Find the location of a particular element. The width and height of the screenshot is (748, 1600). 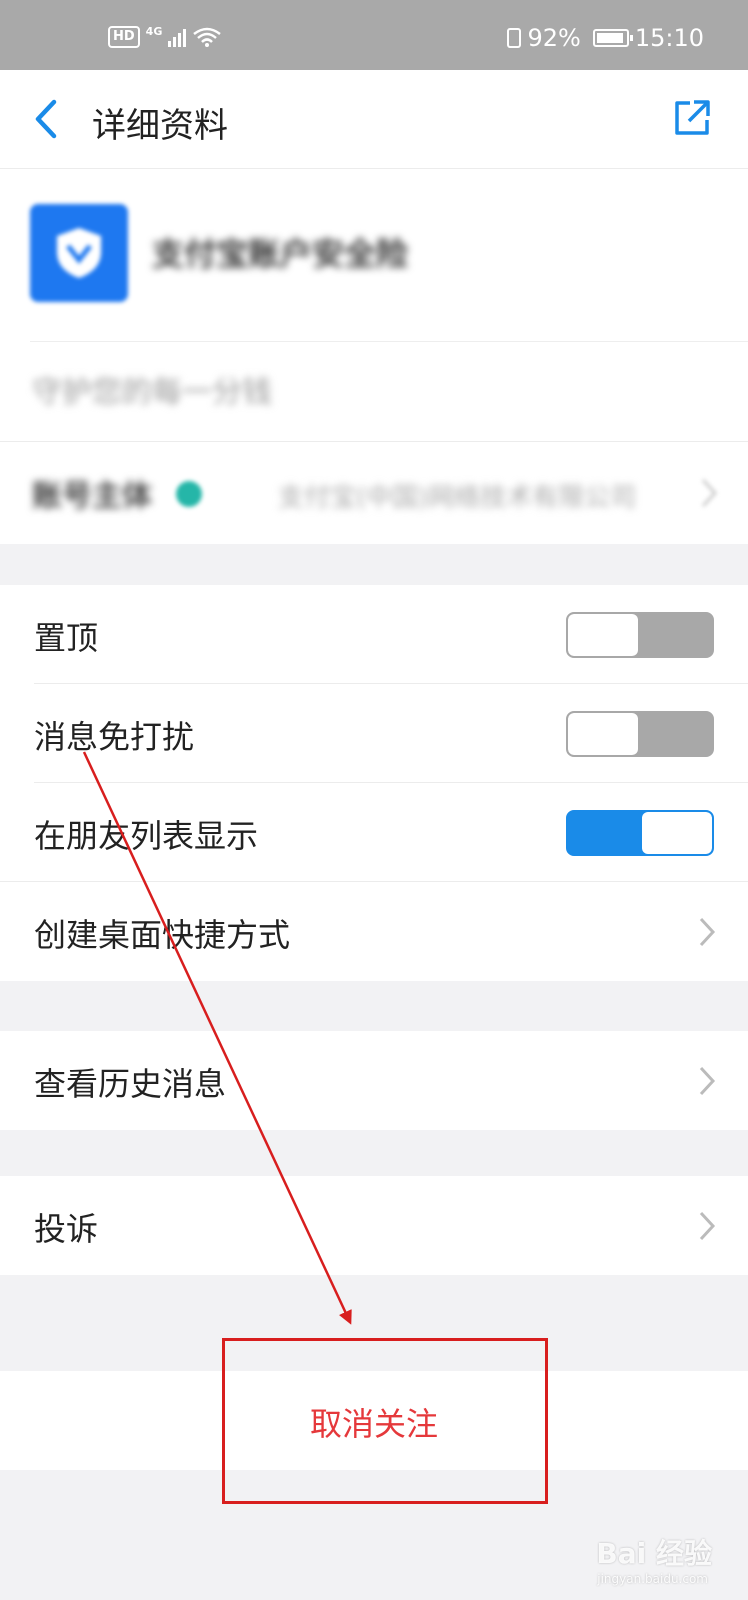

pin-top-row: 置顶 is located at coordinates (374, 634).